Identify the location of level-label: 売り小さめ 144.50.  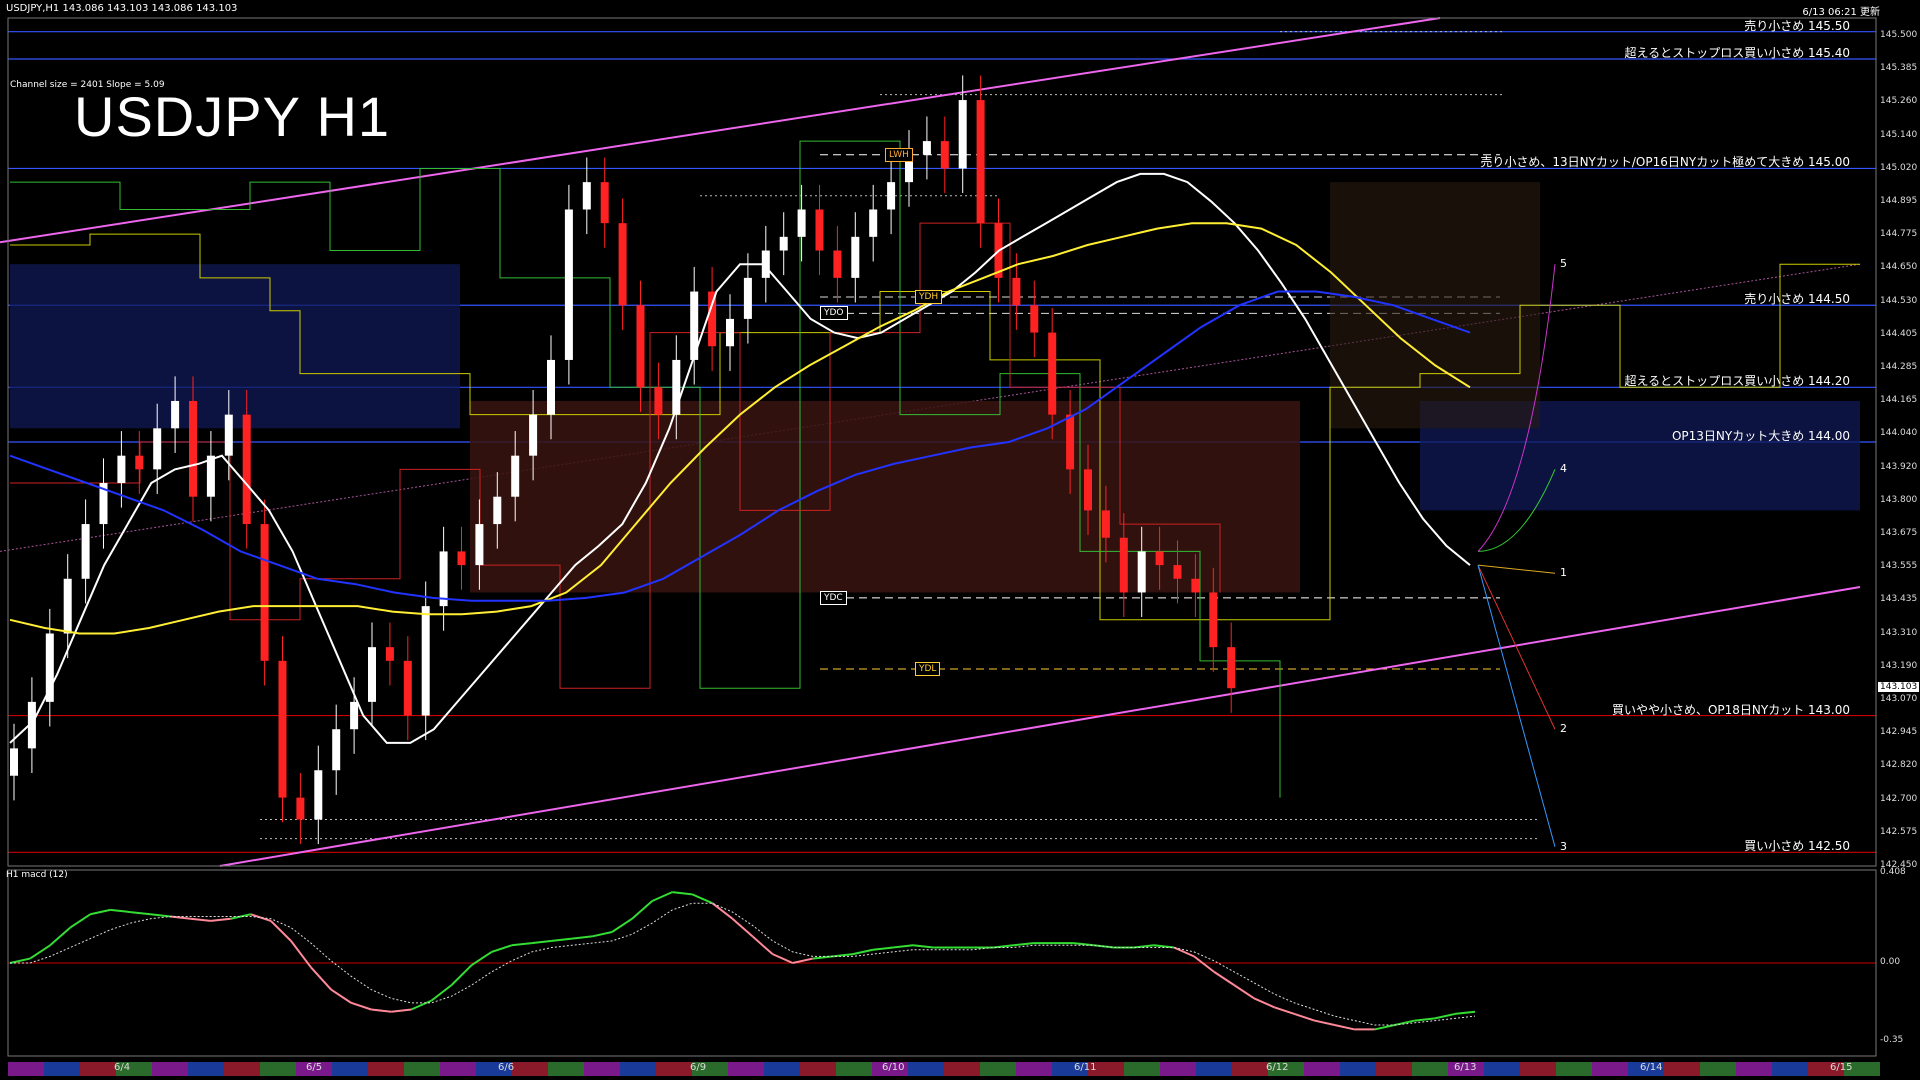
(1797, 299).